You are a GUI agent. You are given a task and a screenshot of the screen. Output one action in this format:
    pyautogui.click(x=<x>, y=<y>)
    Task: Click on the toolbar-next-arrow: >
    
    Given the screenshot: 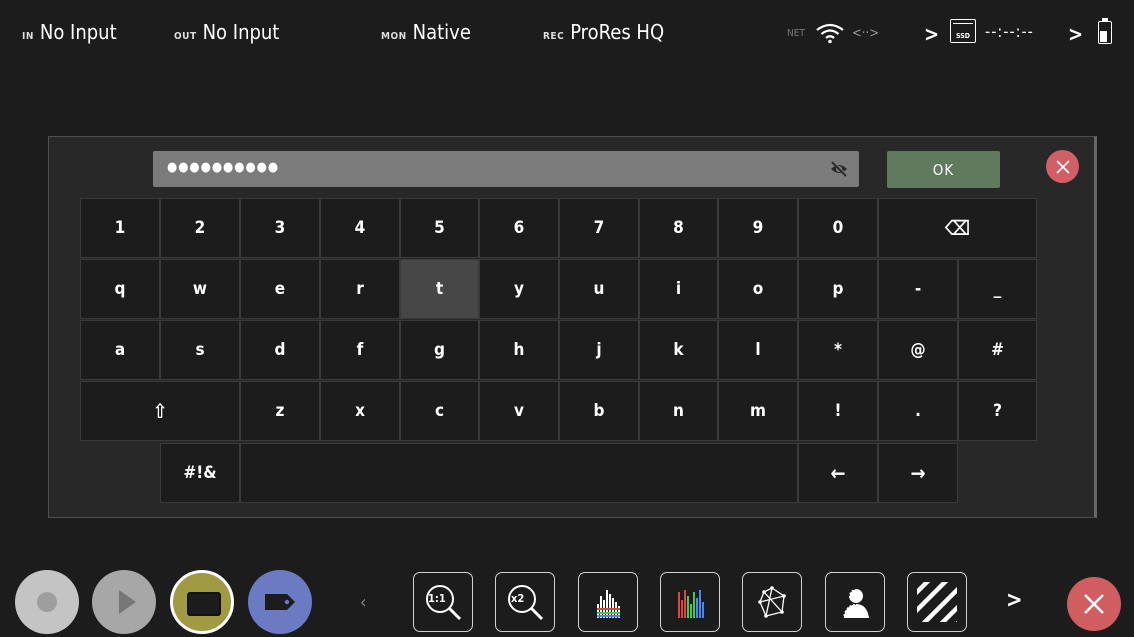 What is the action you would take?
    pyautogui.click(x=1014, y=600)
    